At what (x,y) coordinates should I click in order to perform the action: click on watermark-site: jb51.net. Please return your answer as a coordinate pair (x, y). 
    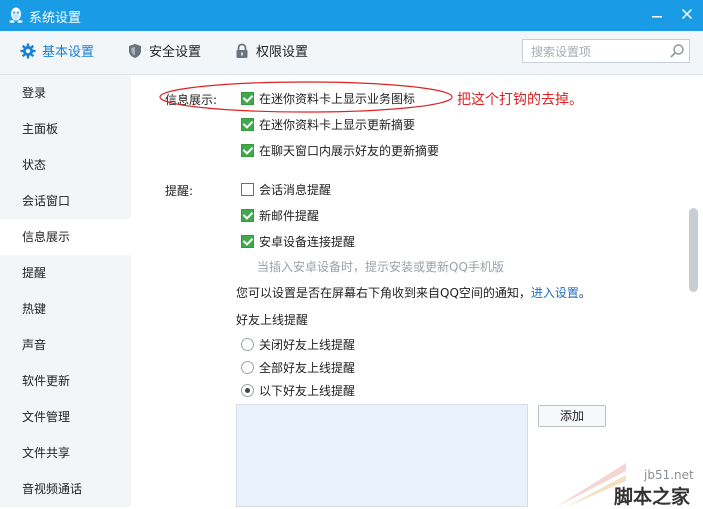
    Looking at the image, I should click on (669, 475).